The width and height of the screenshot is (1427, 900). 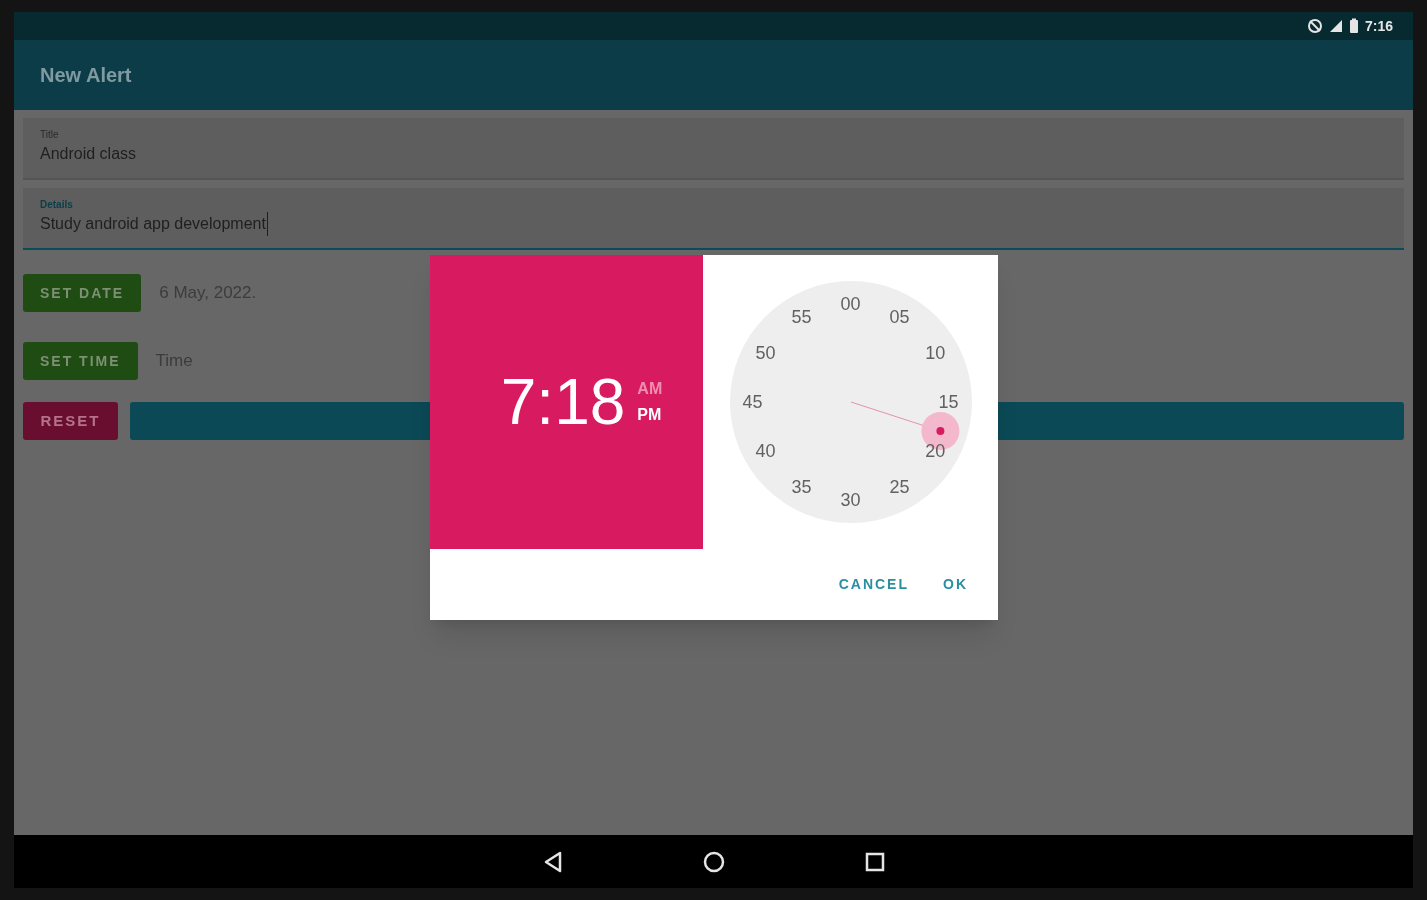 I want to click on status-time: 7:16, so click(x=1378, y=26).